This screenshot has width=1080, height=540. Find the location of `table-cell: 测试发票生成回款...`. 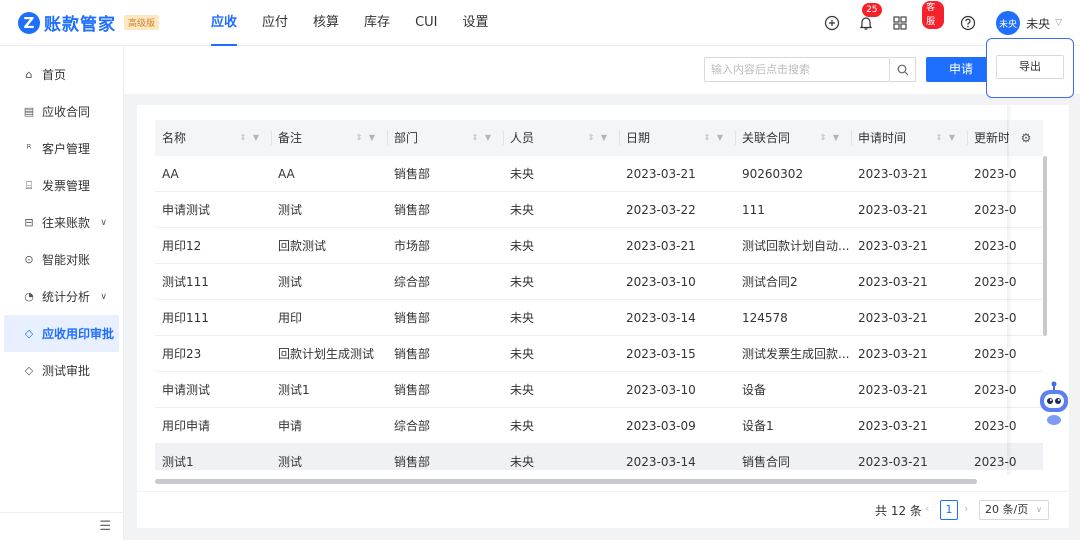

table-cell: 测试发票生成回款... is located at coordinates (796, 354).